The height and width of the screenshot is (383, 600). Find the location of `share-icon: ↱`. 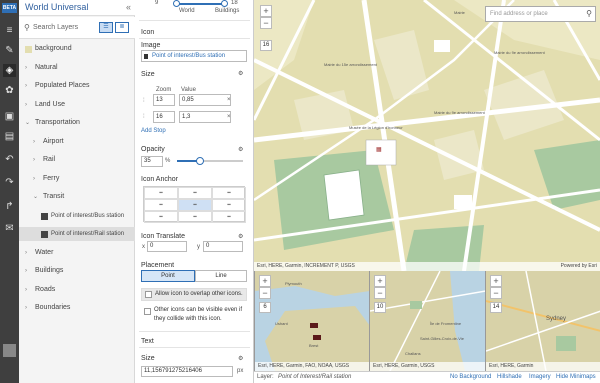

share-icon: ↱ is located at coordinates (9, 206).